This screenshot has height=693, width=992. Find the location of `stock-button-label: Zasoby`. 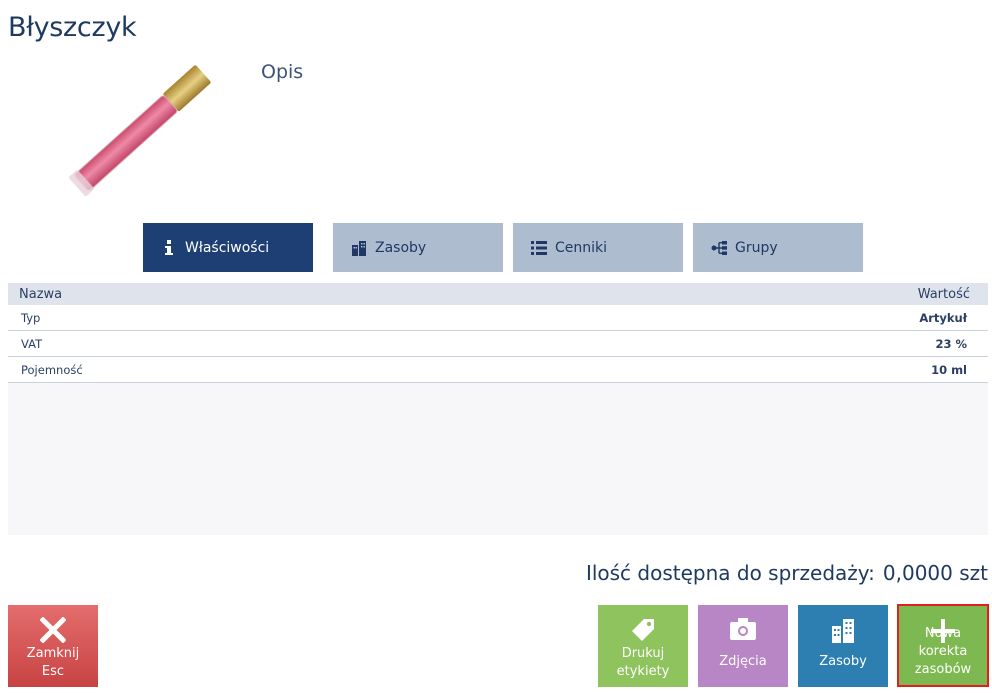

stock-button-label: Zasoby is located at coordinates (843, 661).